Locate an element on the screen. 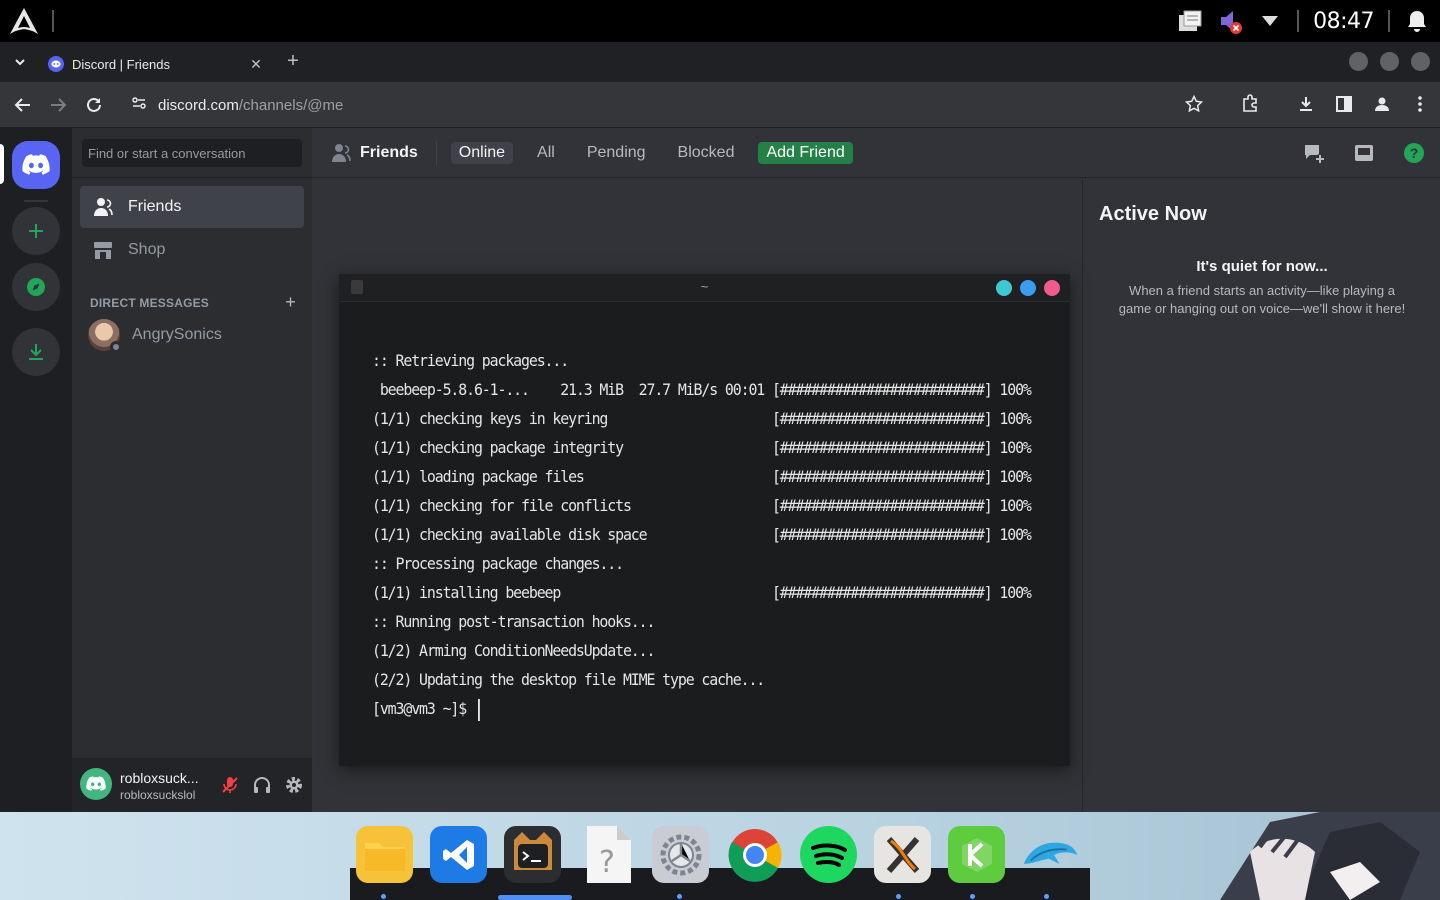 This screenshot has width=1440, height=900. bell-icon is located at coordinates (1417, 21).